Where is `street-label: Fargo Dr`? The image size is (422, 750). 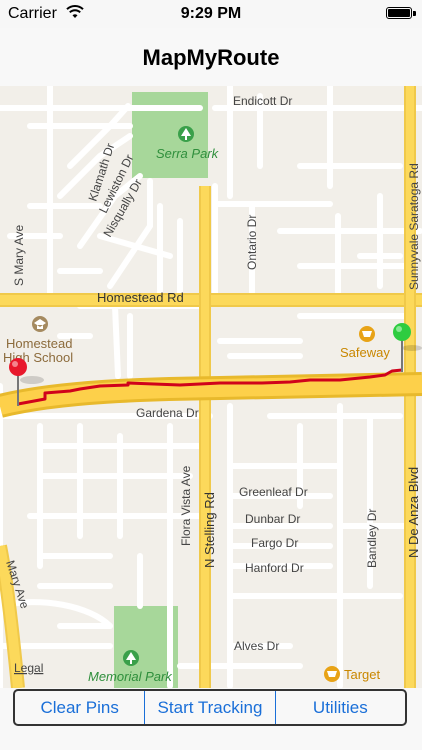
street-label: Fargo Dr is located at coordinates (274, 543).